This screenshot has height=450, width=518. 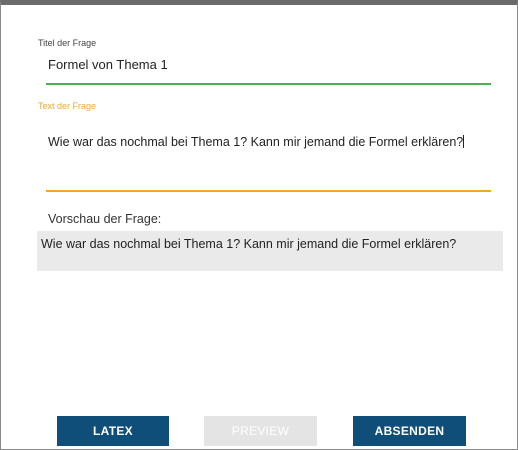 What do you see at coordinates (268, 84) in the screenshot?
I see `title-input-underline` at bounding box center [268, 84].